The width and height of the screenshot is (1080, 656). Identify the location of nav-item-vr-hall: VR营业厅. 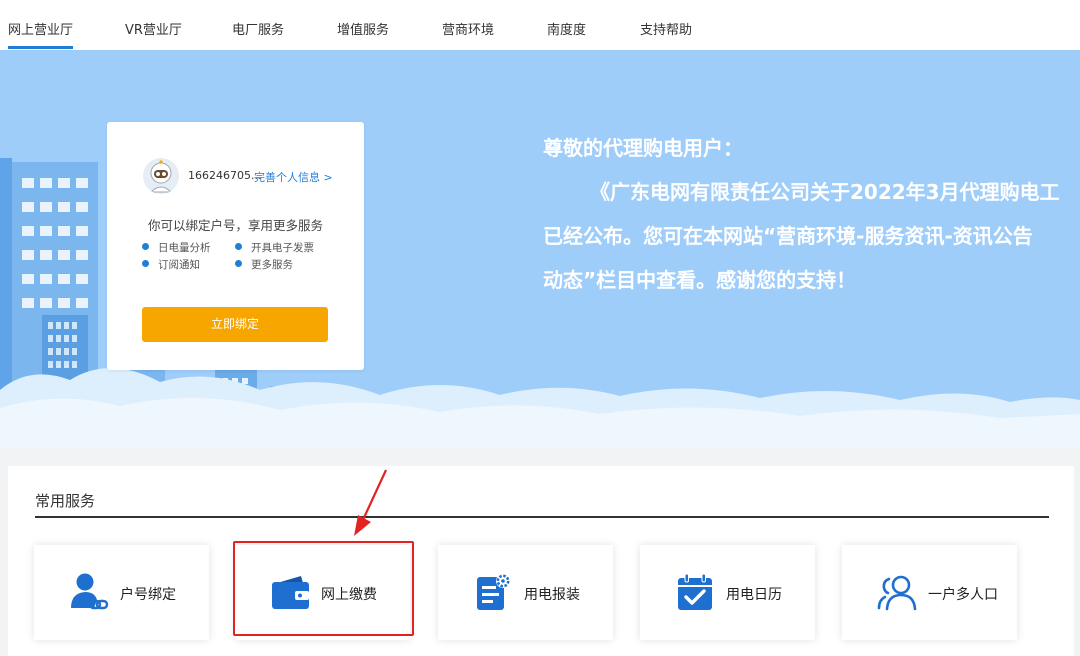
(153, 28).